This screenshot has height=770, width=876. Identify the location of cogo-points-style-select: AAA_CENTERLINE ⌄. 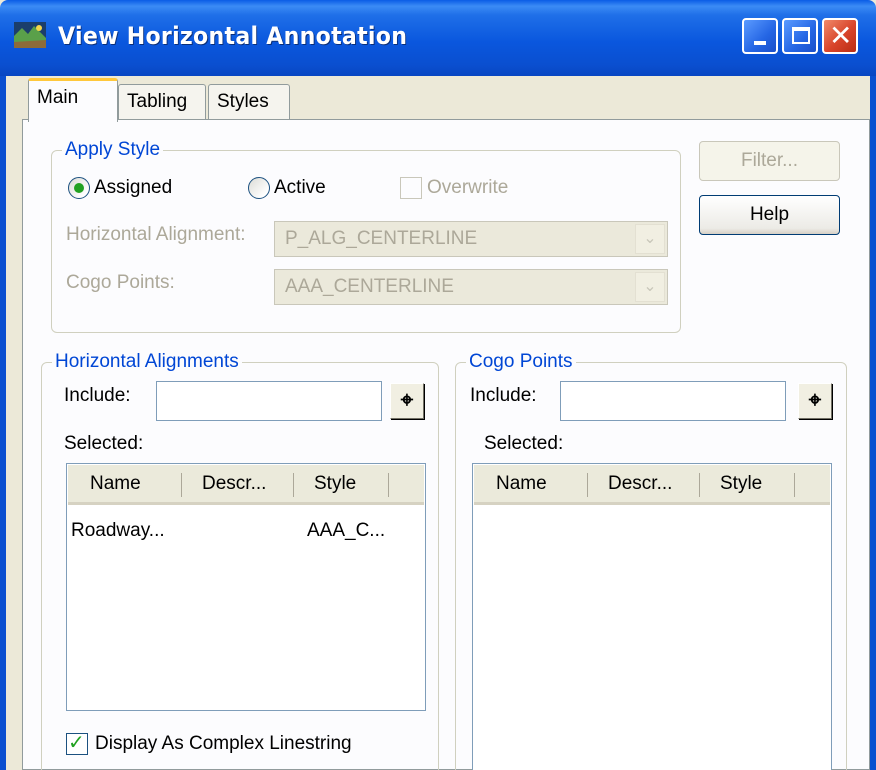
(471, 287).